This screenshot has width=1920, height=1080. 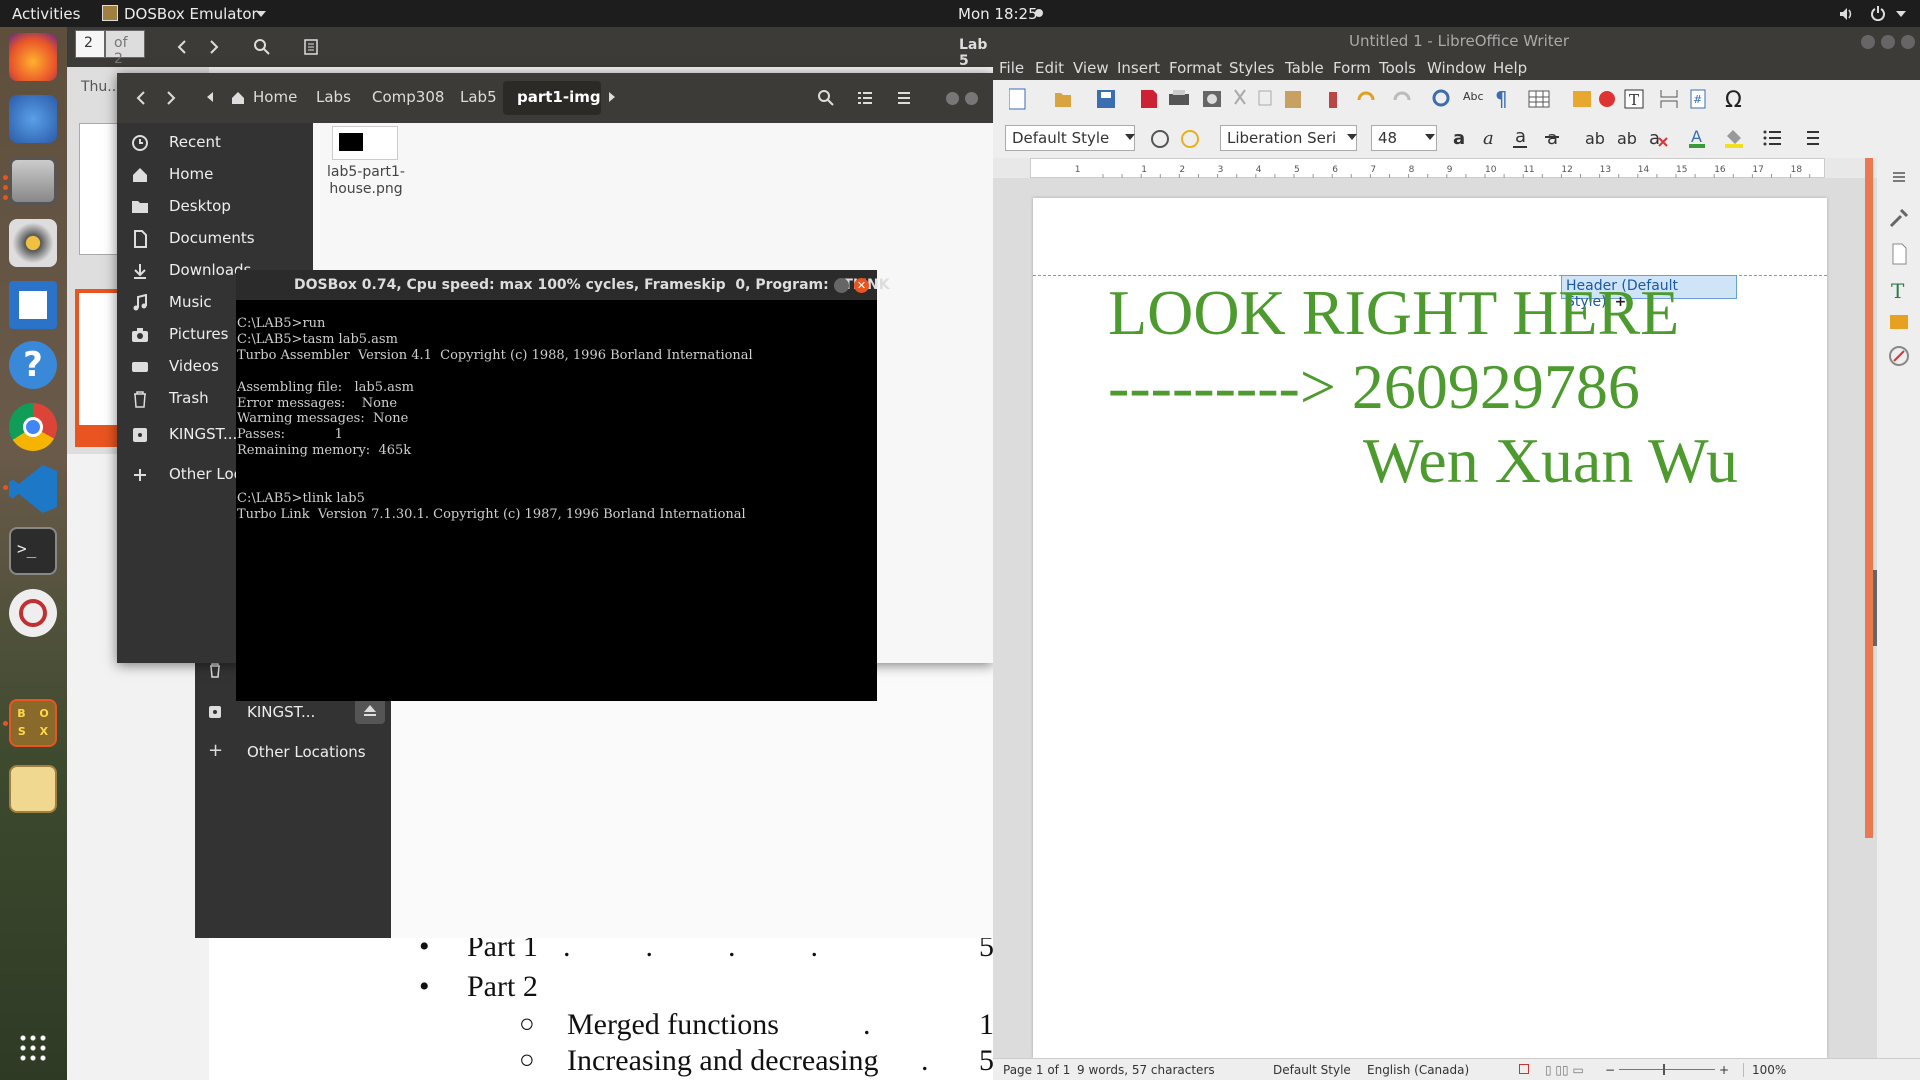 I want to click on menu-tools: Tools, so click(x=1397, y=68).